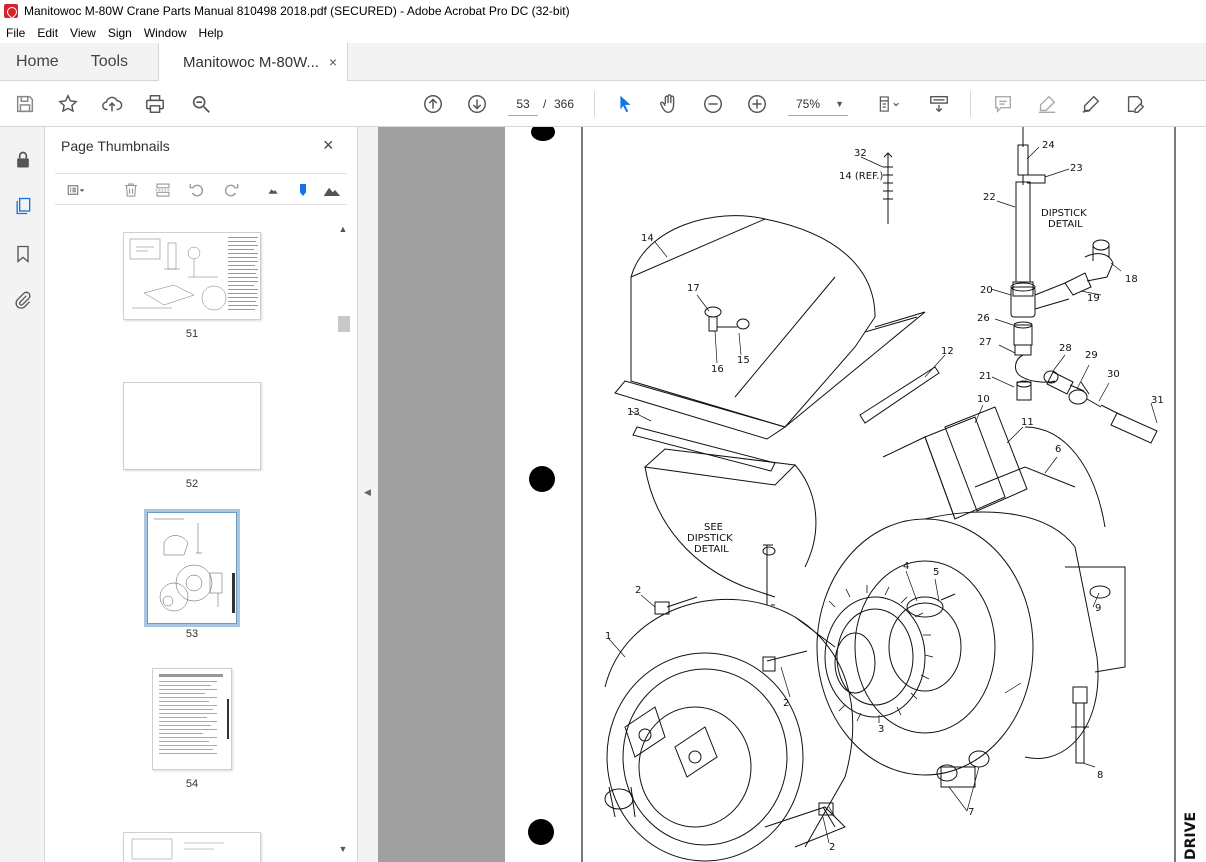 The width and height of the screenshot is (1206, 862). Describe the element at coordinates (860, 153) in the screenshot. I see `callout-label: 32` at that location.